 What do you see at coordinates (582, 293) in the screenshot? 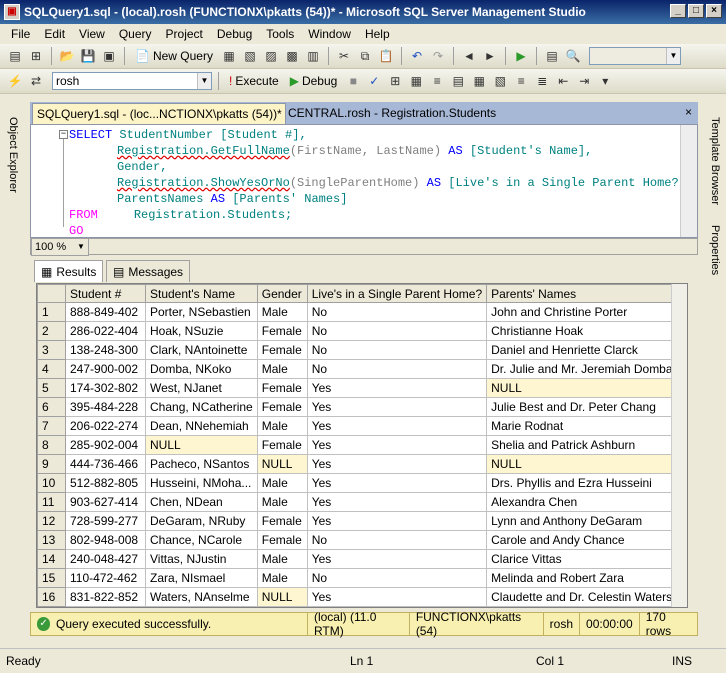
I see `col-header-parents-names: Parents' Names` at bounding box center [582, 293].